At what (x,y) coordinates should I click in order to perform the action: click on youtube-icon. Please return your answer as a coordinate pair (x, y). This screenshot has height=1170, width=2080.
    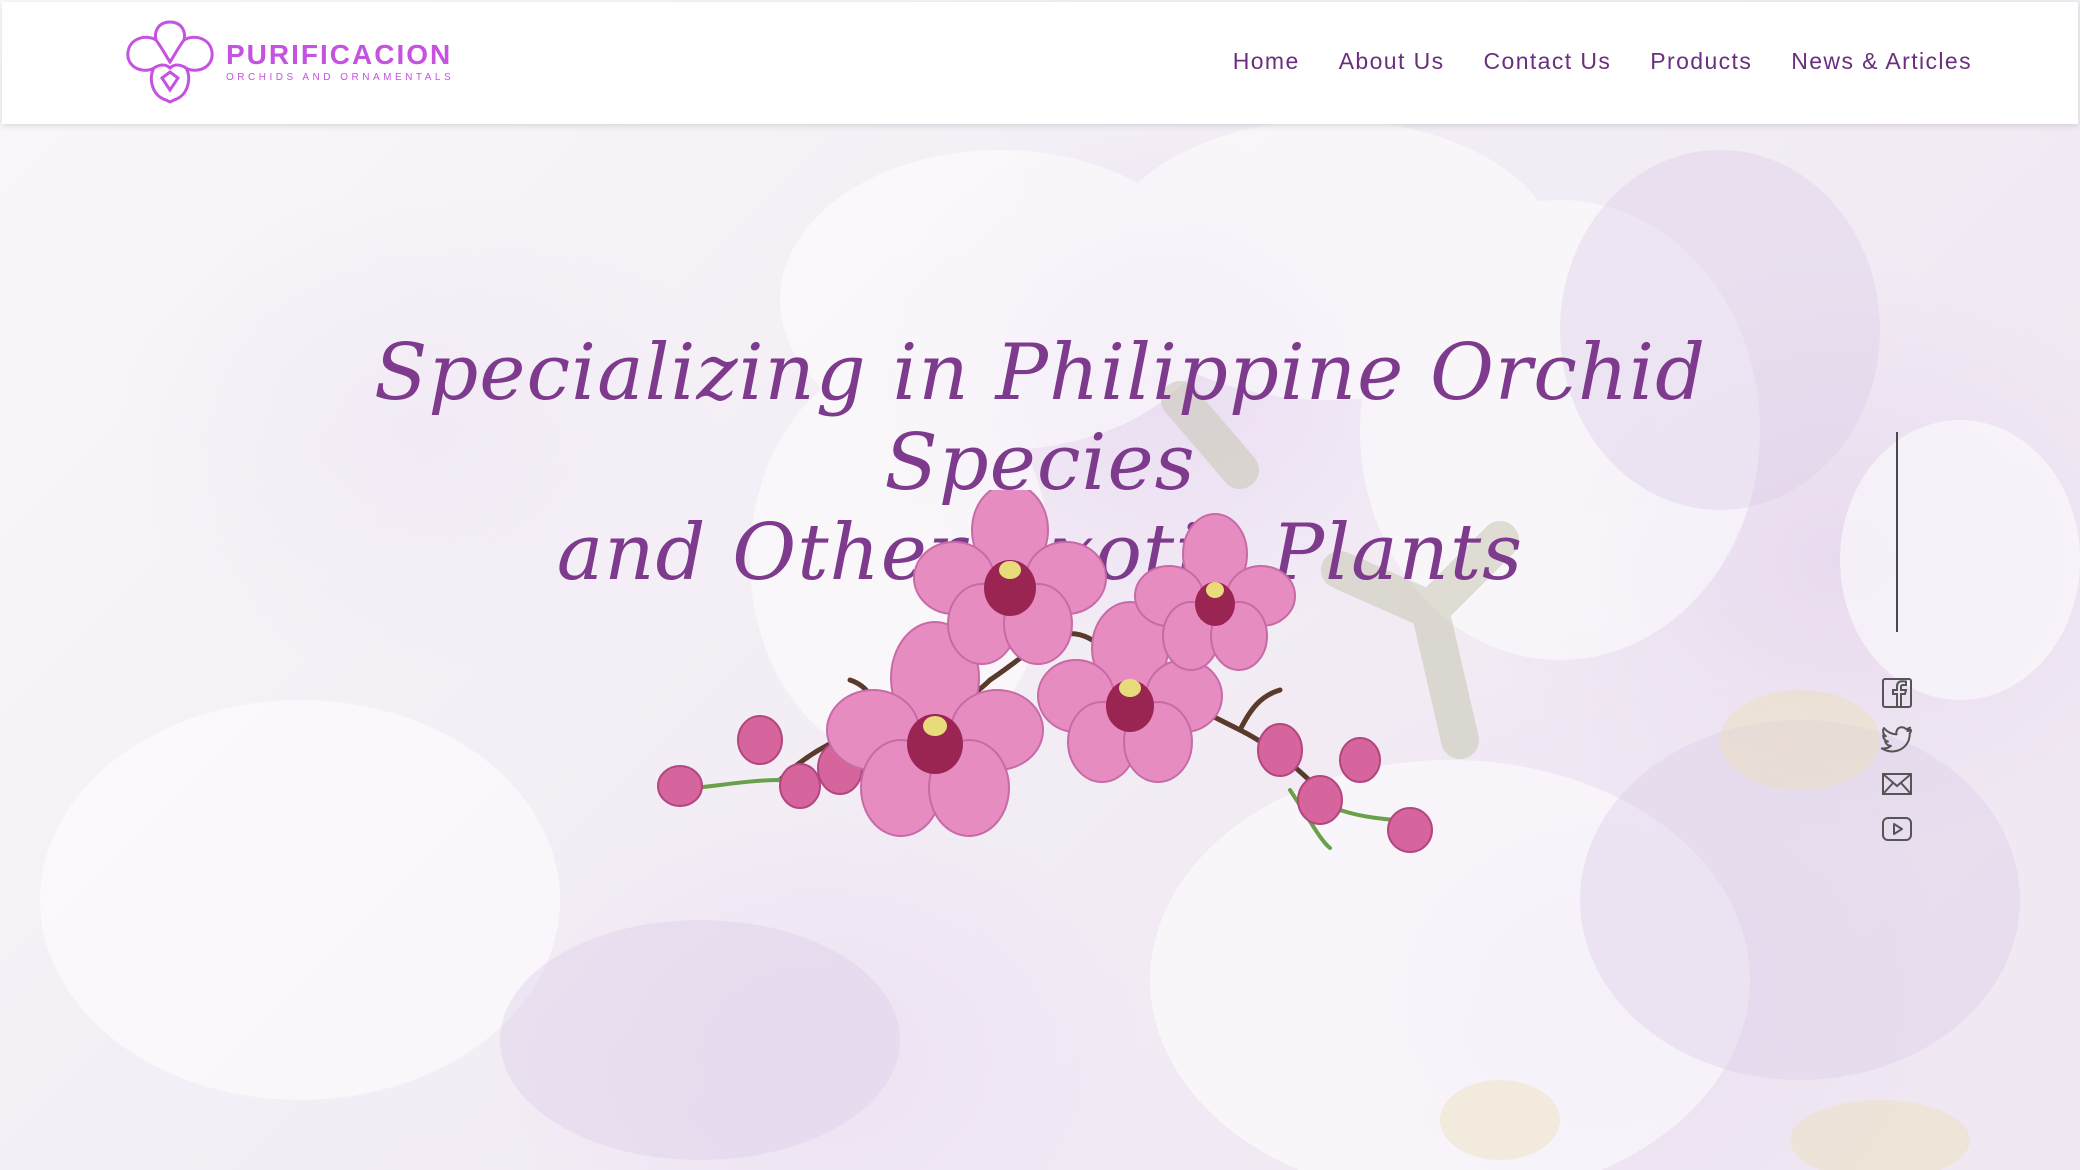
    Looking at the image, I should click on (1897, 829).